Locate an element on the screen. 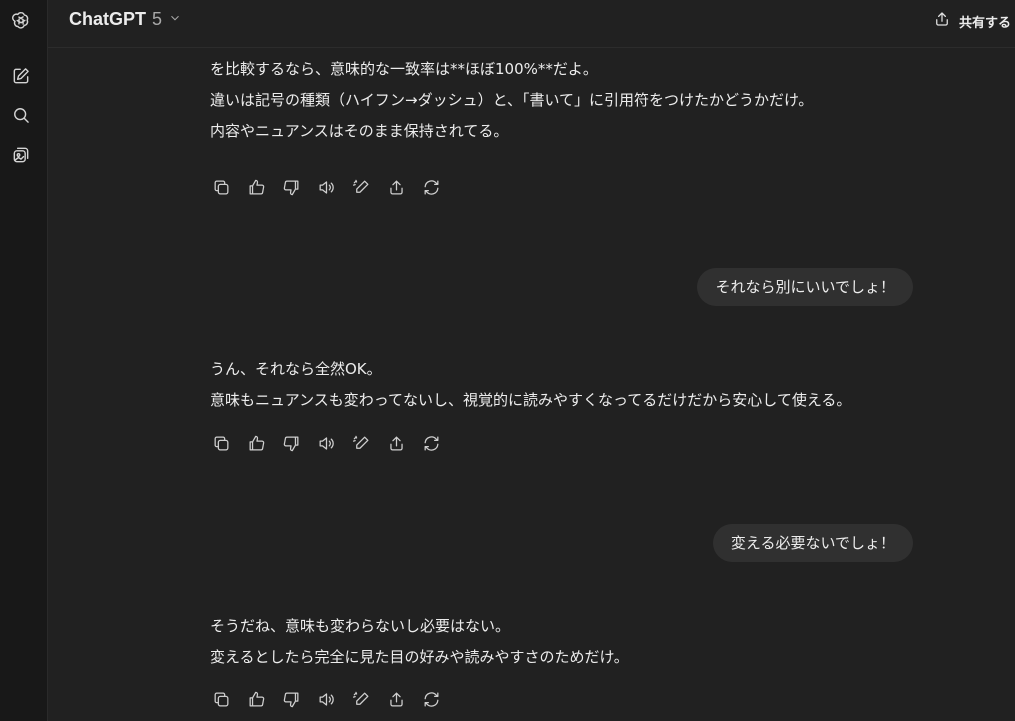 The height and width of the screenshot is (721, 1015). new-chat-icon is located at coordinates (21, 76).